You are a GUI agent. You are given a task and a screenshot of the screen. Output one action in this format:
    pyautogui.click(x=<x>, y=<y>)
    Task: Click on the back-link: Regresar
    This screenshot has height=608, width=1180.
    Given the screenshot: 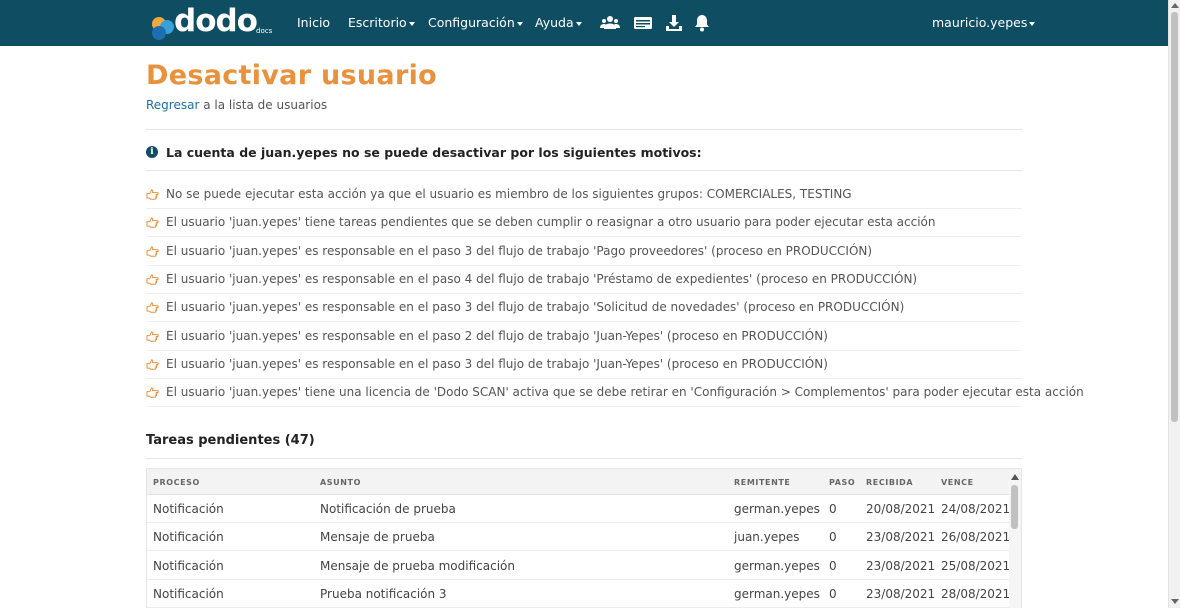 What is the action you would take?
    pyautogui.click(x=172, y=105)
    